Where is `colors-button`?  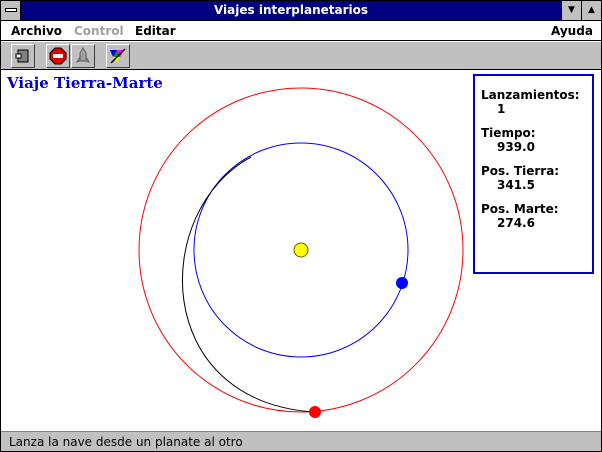 colors-button is located at coordinates (118, 56).